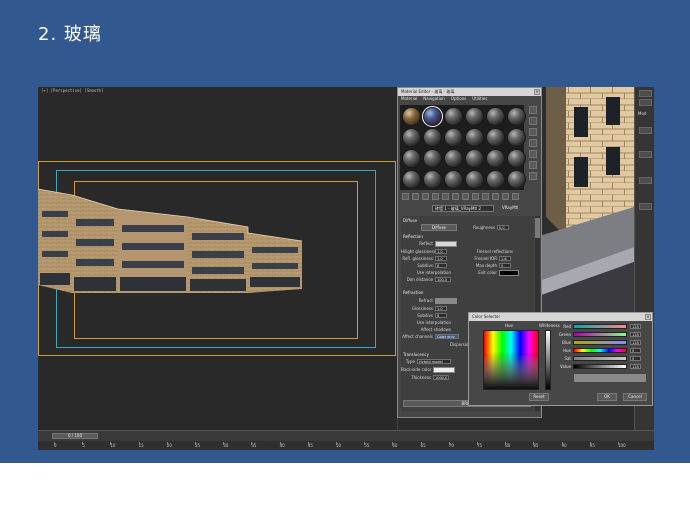 This screenshot has height=517, width=690. Describe the element at coordinates (600, 326) in the screenshot. I see `red-slider` at that location.